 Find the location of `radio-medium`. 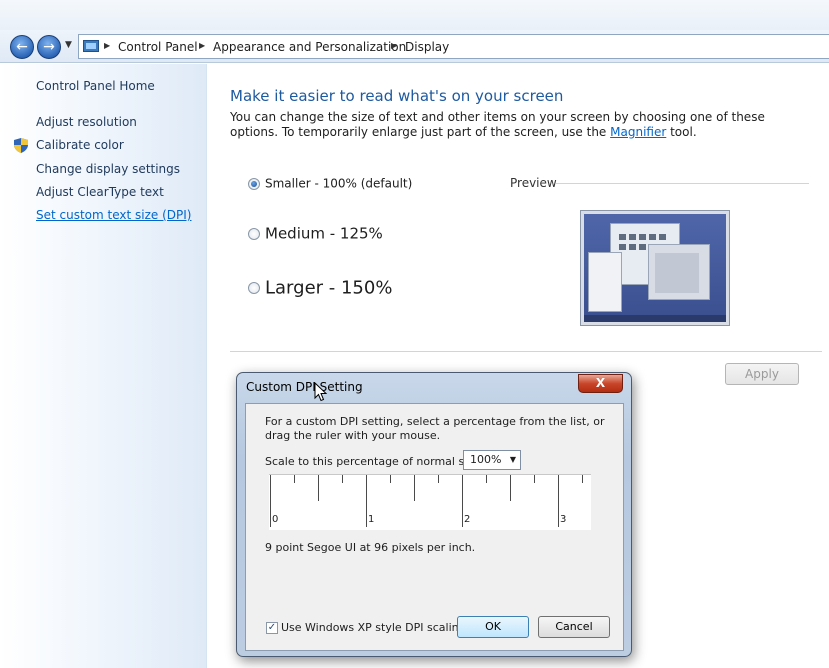

radio-medium is located at coordinates (254, 233).